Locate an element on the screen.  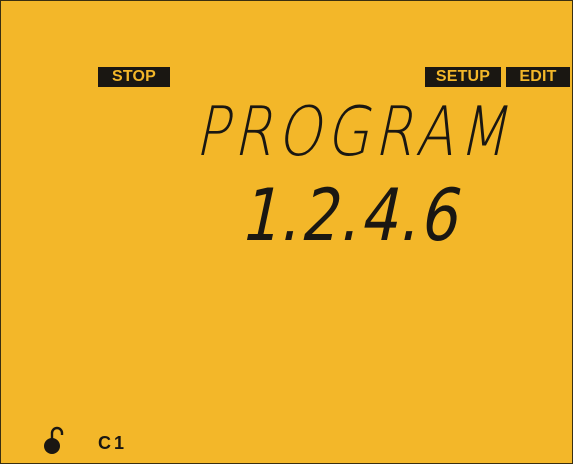
stop-status-tag: STOP is located at coordinates (134, 77).